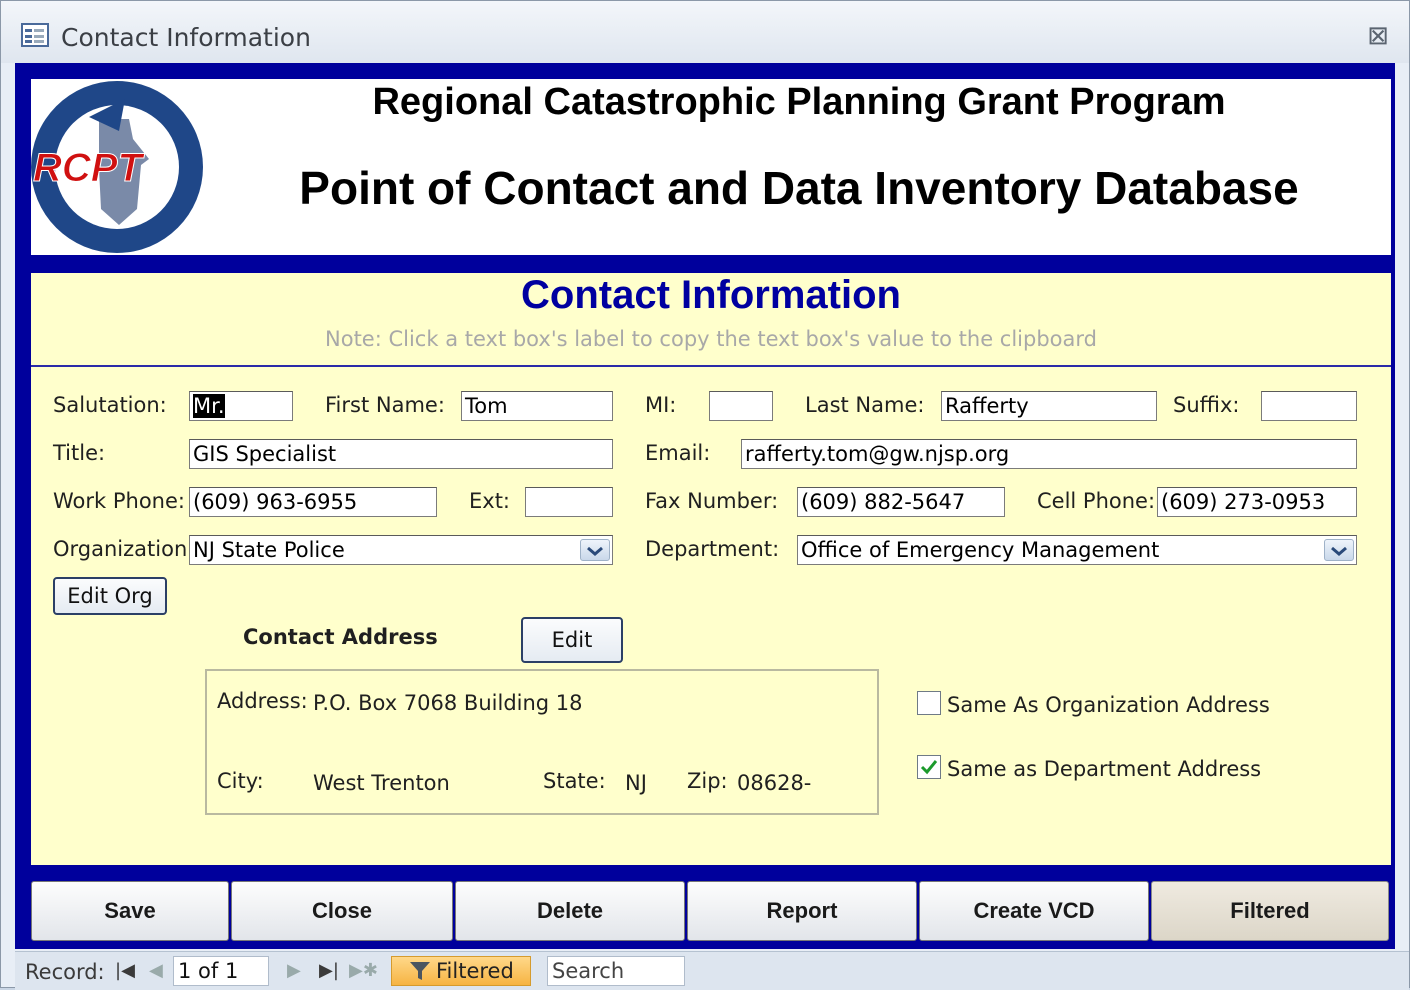  Describe the element at coordinates (574, 781) in the screenshot. I see `state-label: State:` at that location.